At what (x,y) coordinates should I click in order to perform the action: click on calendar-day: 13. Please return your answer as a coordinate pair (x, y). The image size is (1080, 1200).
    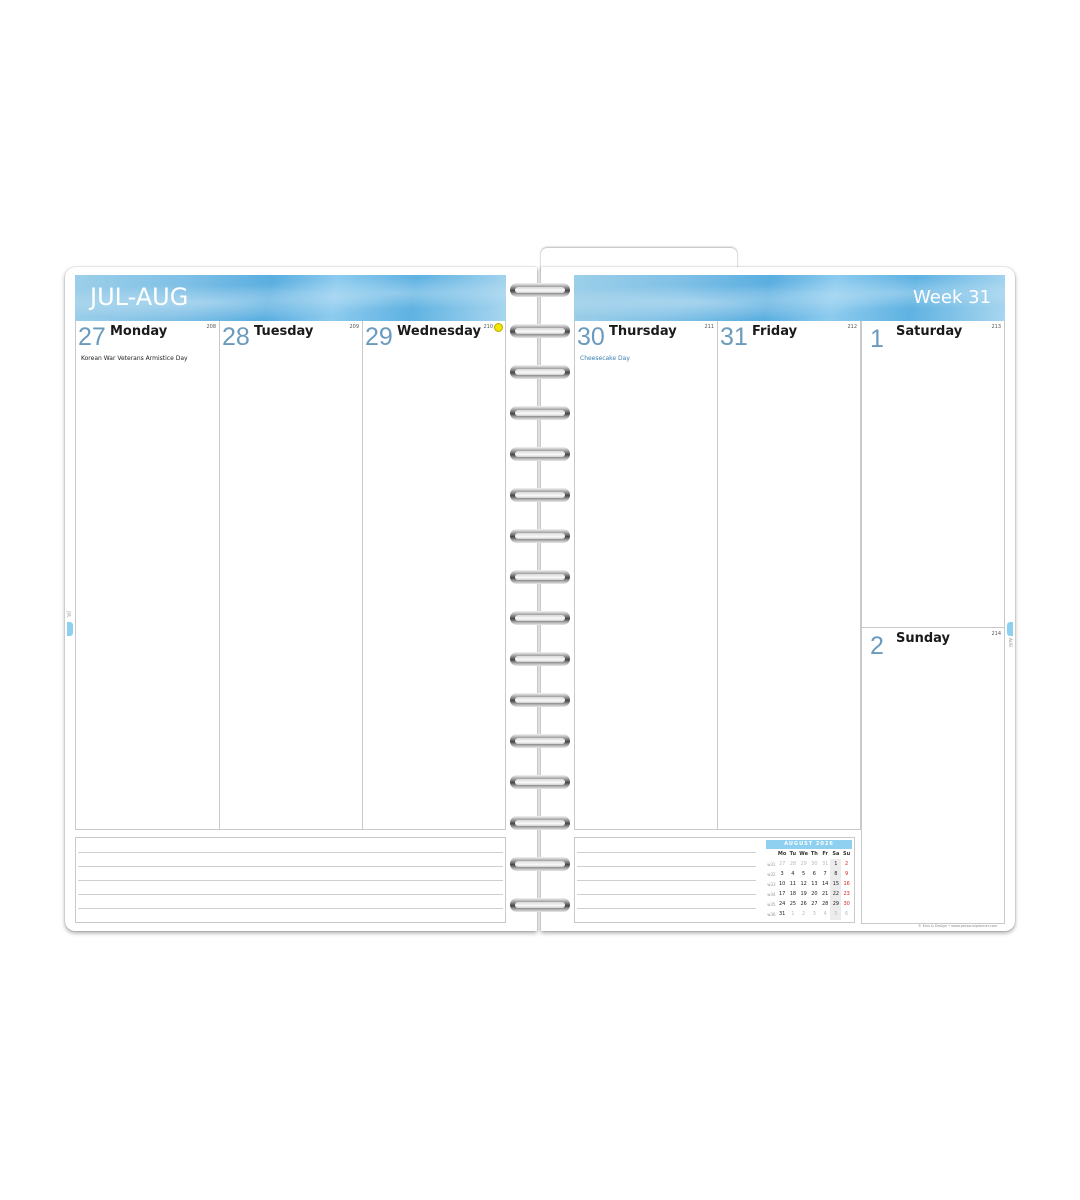
    Looking at the image, I should click on (814, 884).